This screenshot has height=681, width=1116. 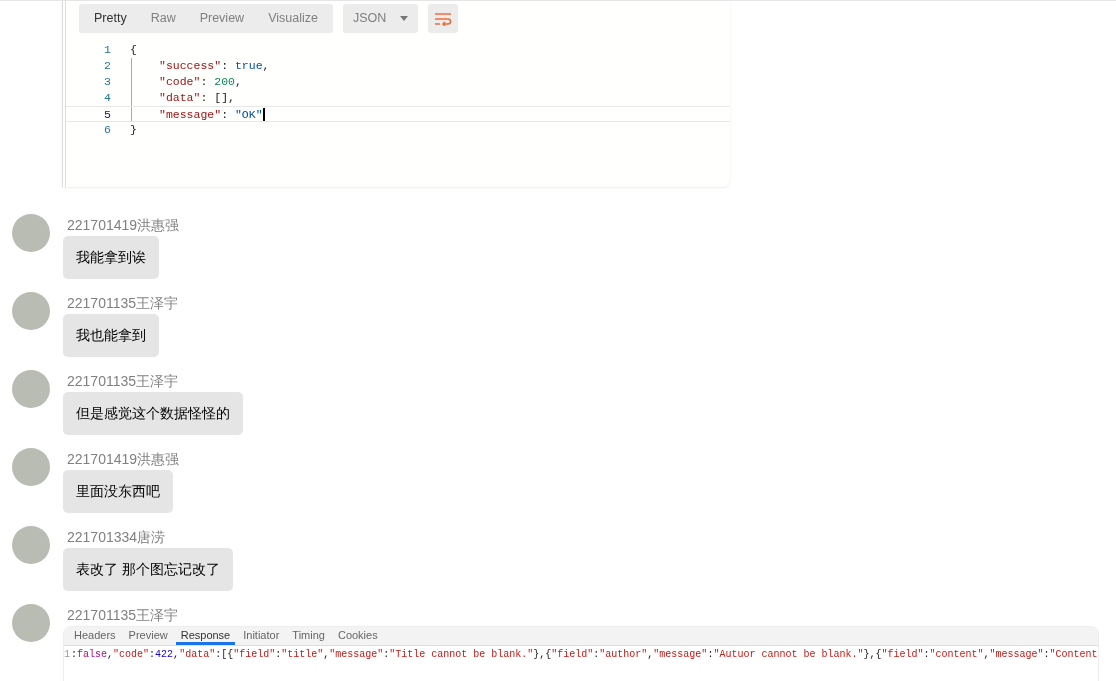 I want to click on message-bubble: 我也能拿到, so click(x=111, y=335).